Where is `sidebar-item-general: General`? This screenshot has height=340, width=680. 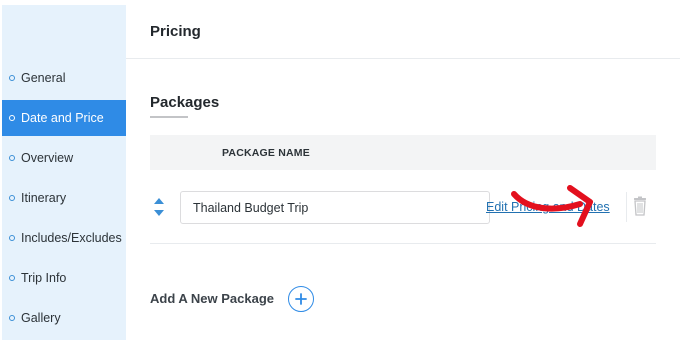
sidebar-item-general: General is located at coordinates (64, 78).